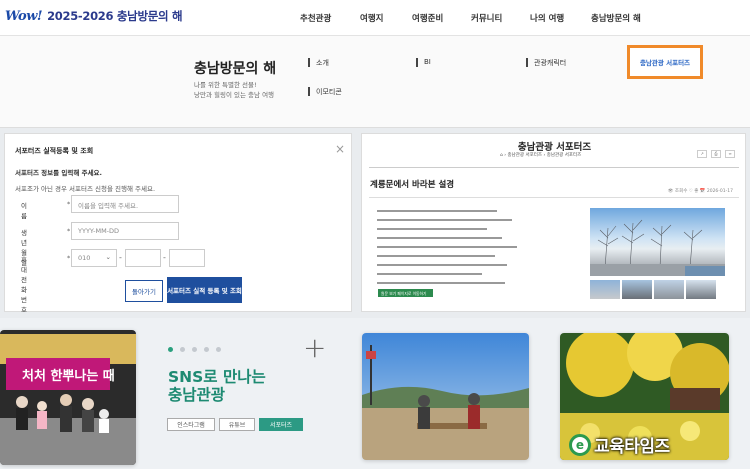 The width and height of the screenshot is (750, 469). What do you see at coordinates (314, 348) in the screenshot?
I see `plus-icon: +` at bounding box center [314, 348].